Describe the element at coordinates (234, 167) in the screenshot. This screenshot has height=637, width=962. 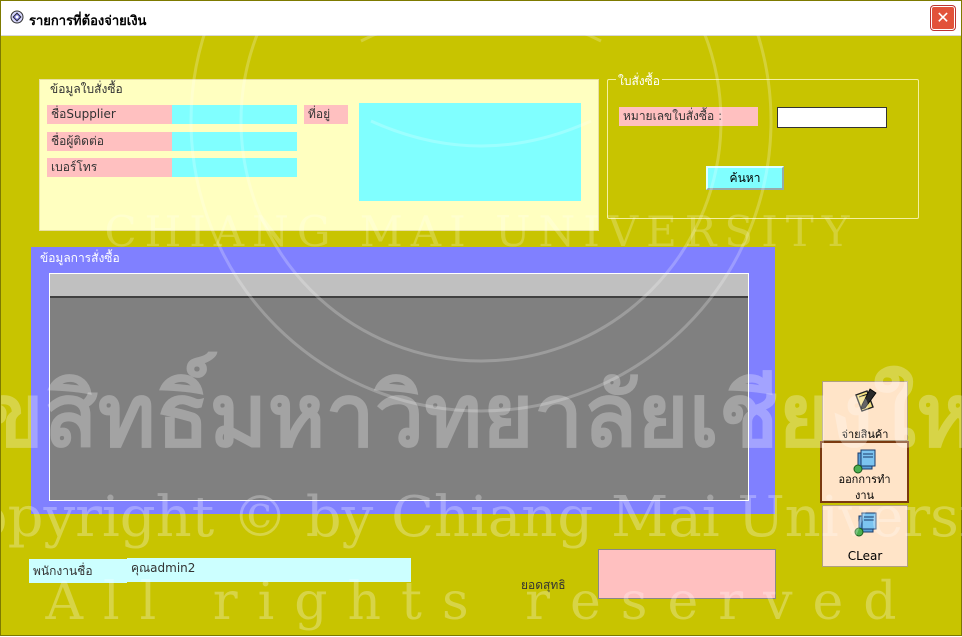
I see `phone-field` at that location.